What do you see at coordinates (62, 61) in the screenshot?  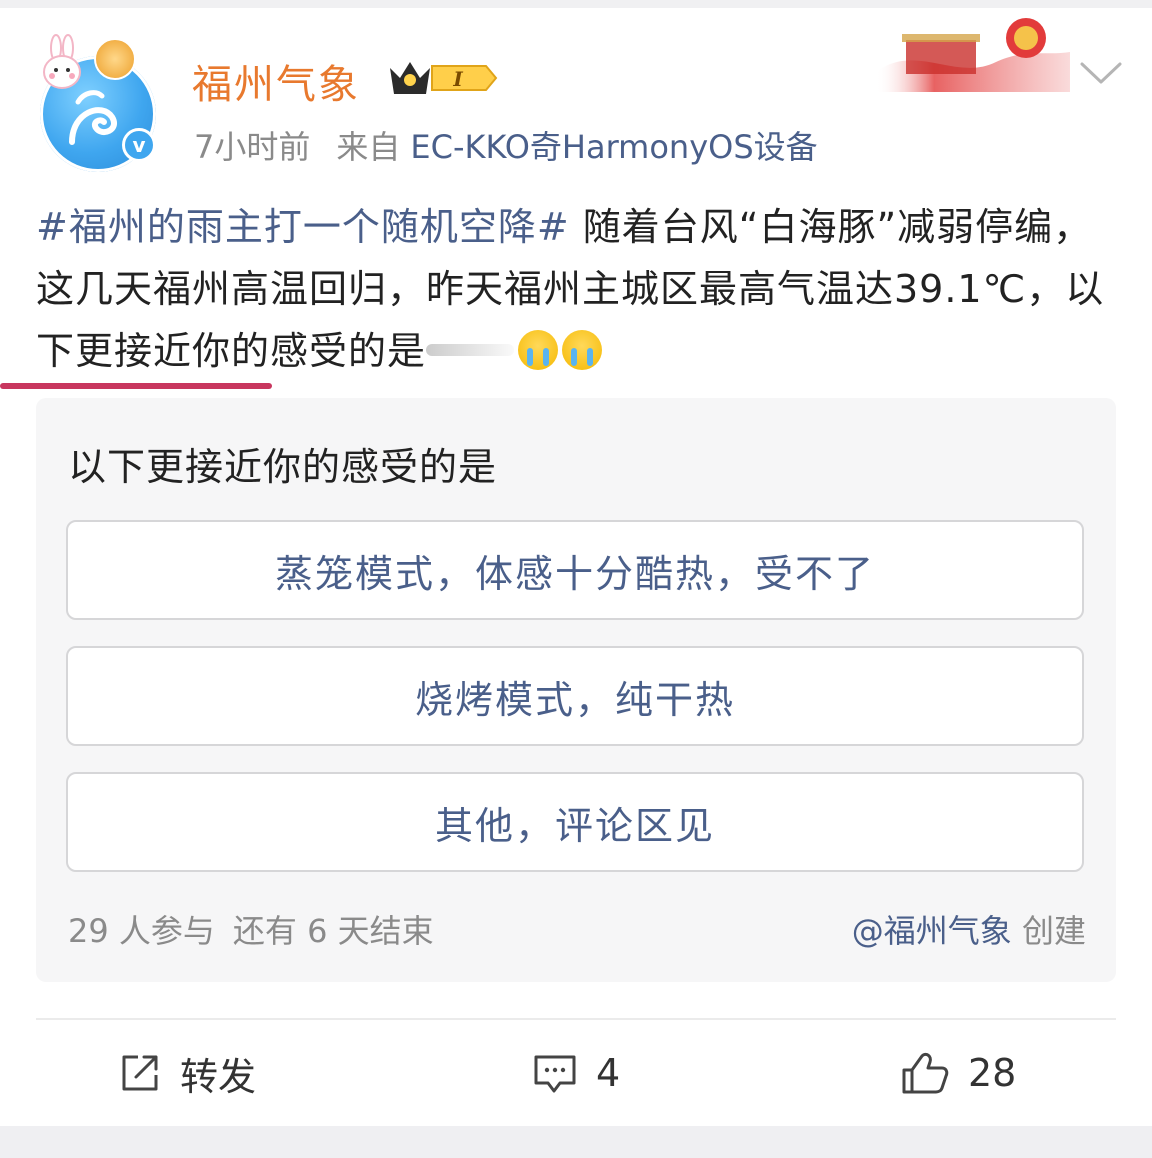 I see `rabbit-icon` at bounding box center [62, 61].